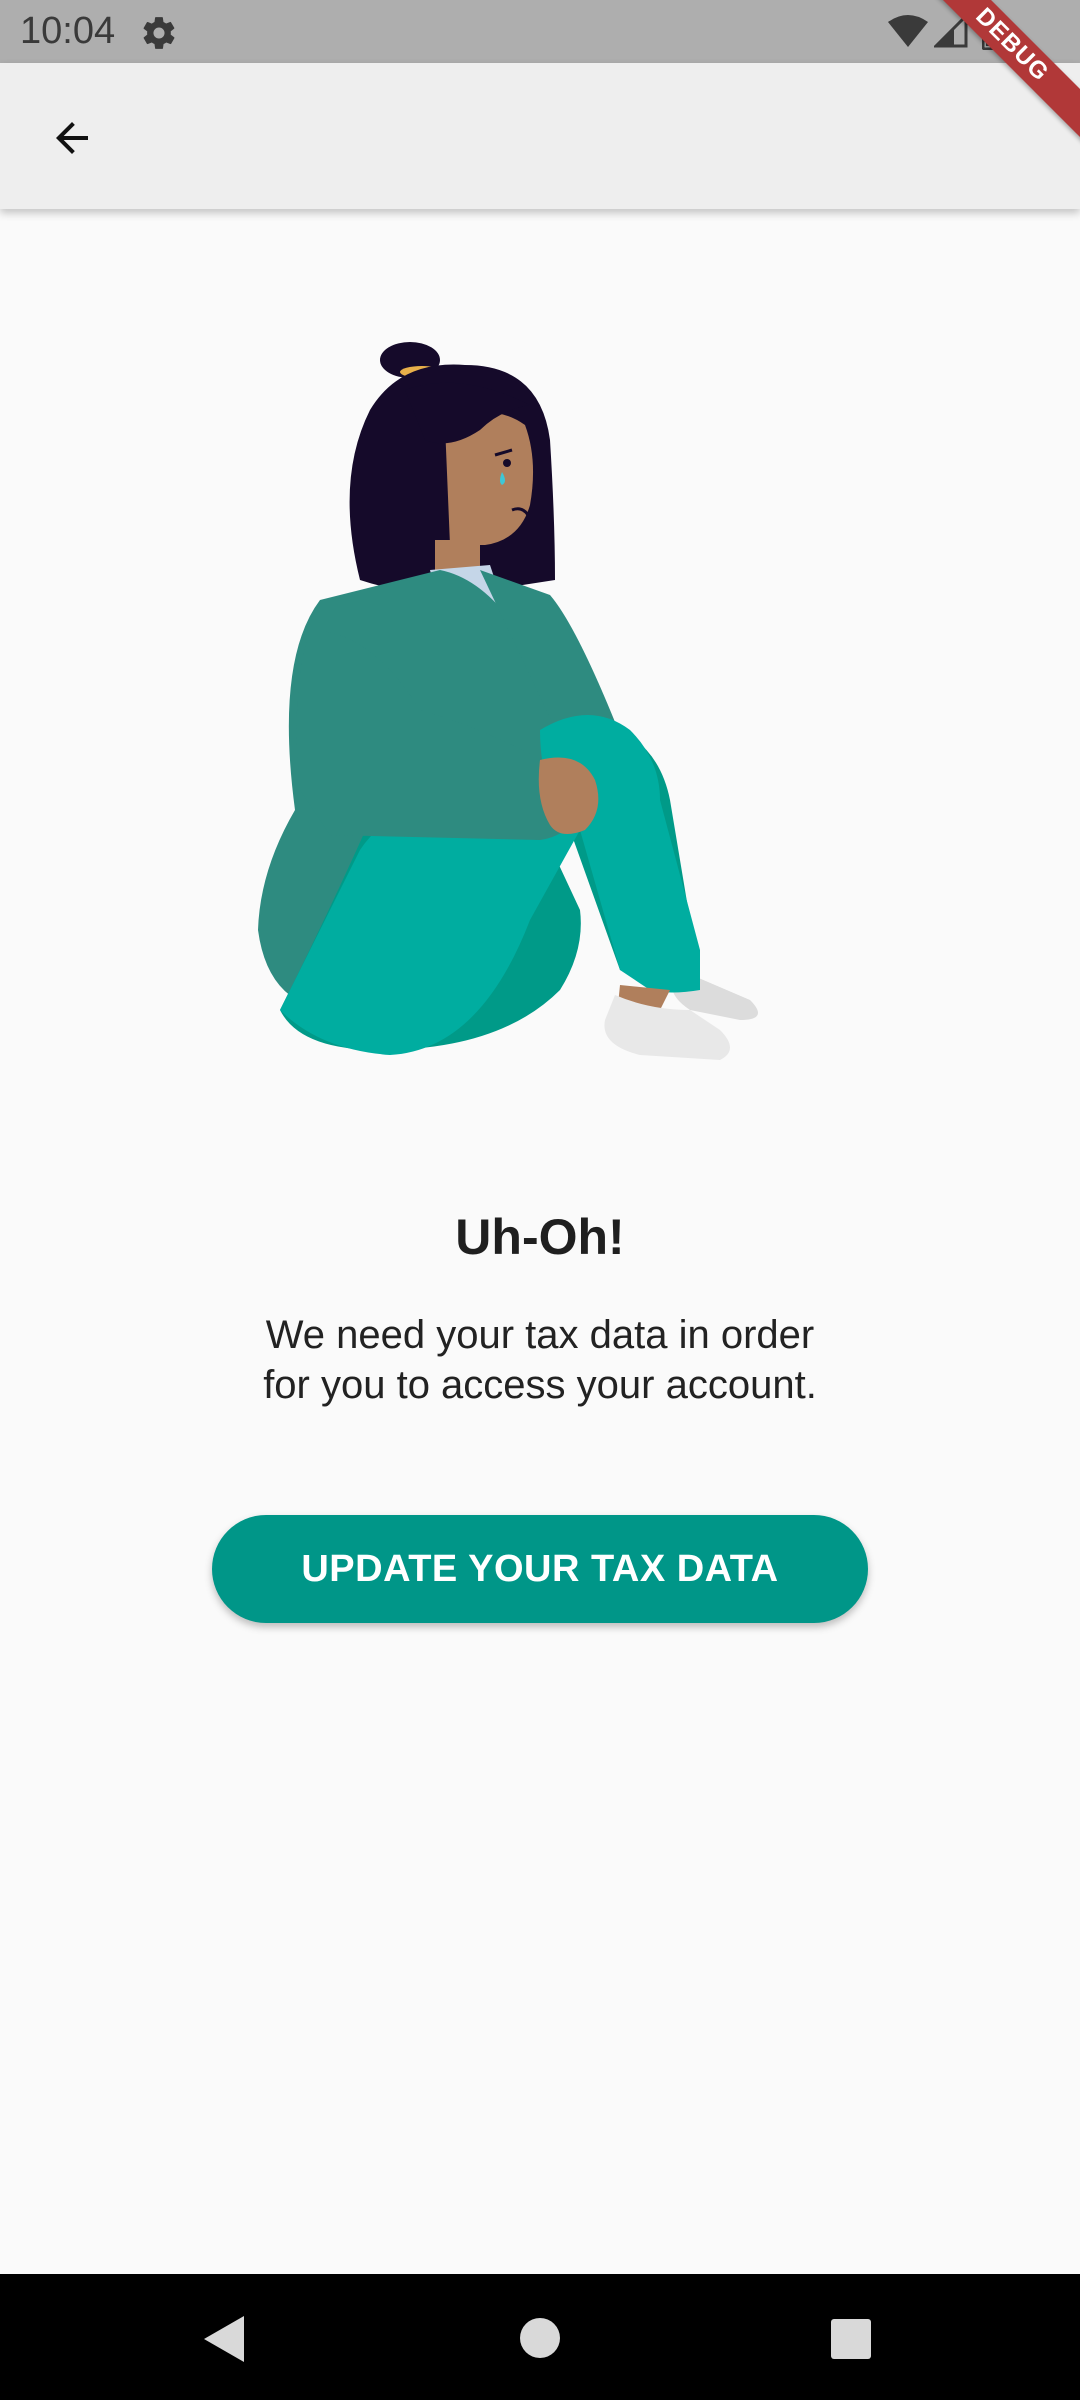 Image resolution: width=1080 pixels, height=2400 pixels. I want to click on navigation-bar, so click(540, 2337).